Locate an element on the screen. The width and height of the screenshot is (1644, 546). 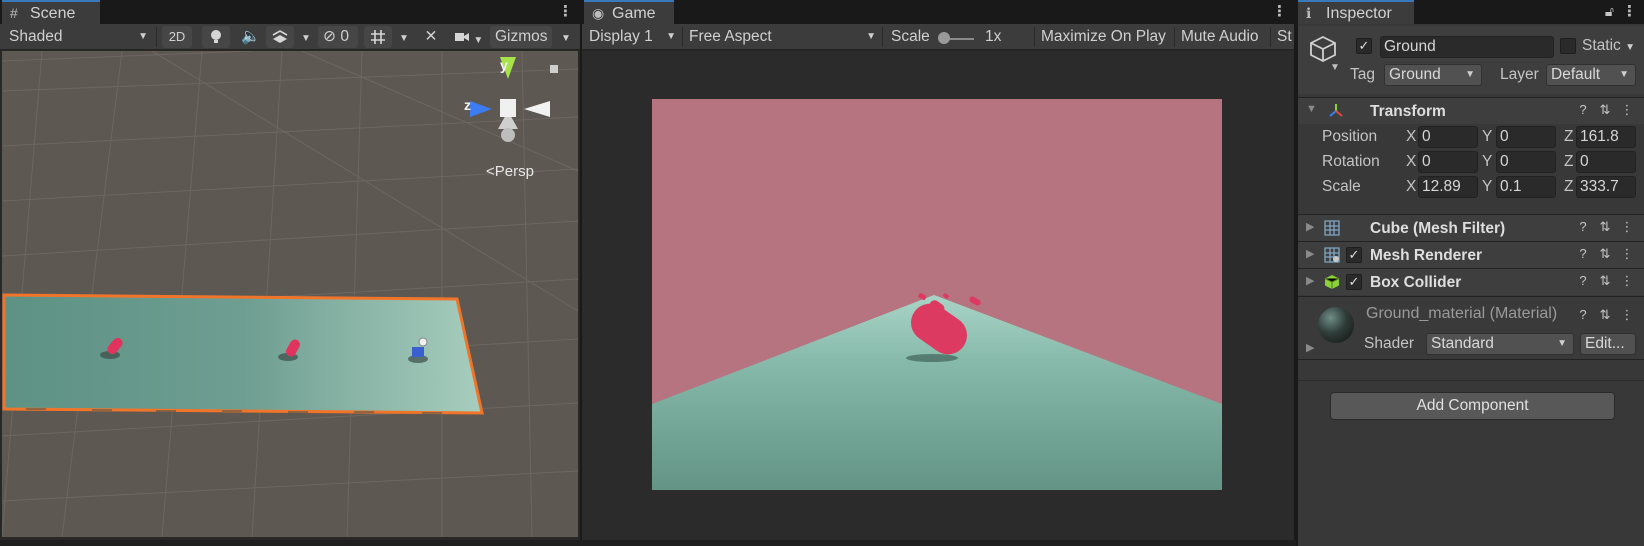
display-dropdown: Display 1 ▼ is located at coordinates (632, 37).